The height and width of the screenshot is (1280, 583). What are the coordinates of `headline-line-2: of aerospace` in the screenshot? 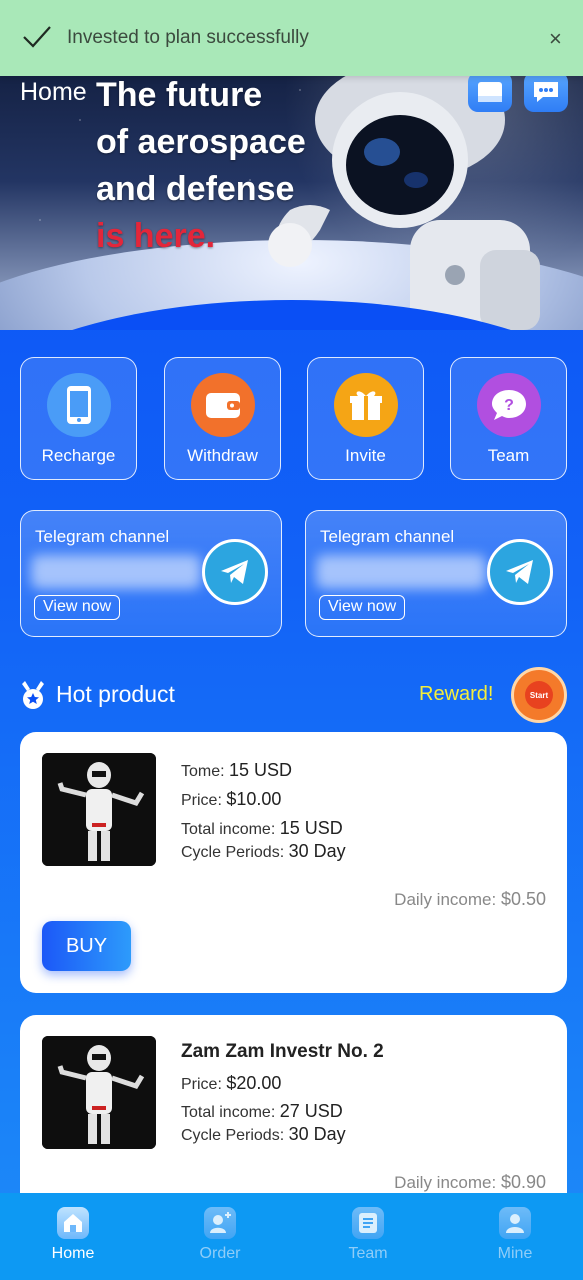 It's located at (201, 142).